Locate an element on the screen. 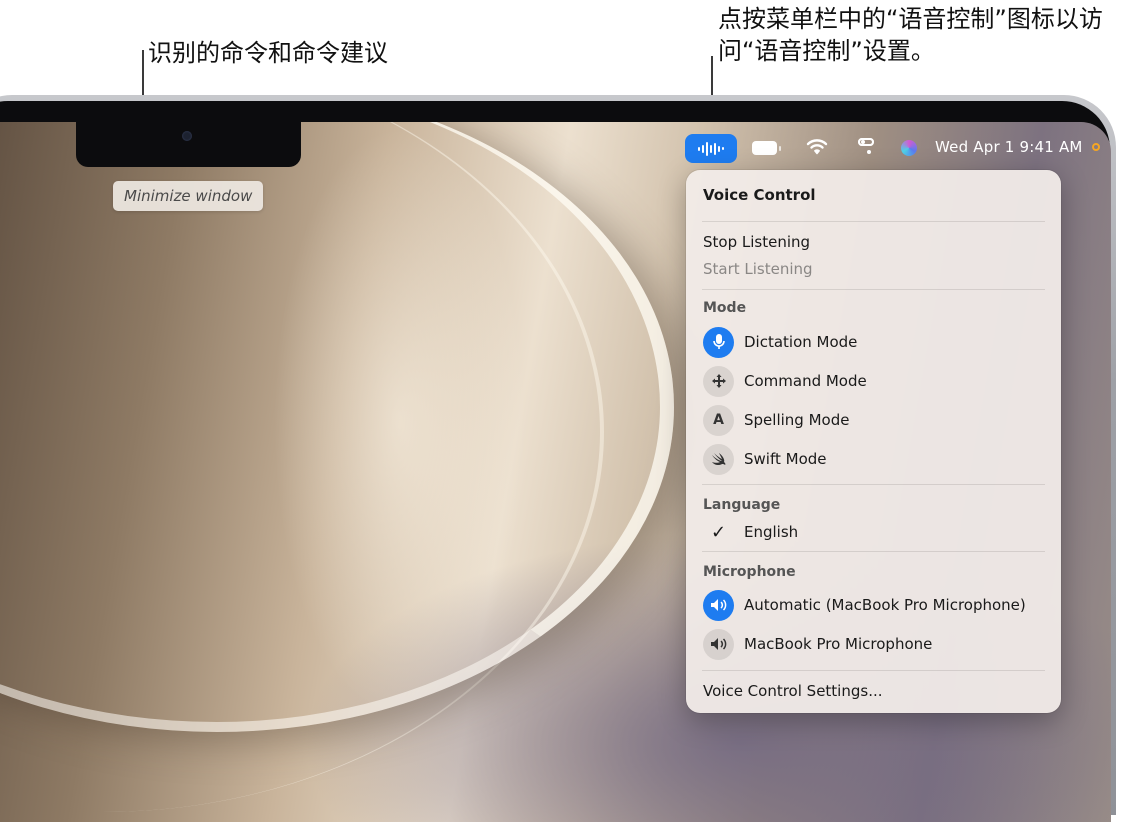  microphone-item-macbook: MacBook Pro Microphone is located at coordinates (817, 644).